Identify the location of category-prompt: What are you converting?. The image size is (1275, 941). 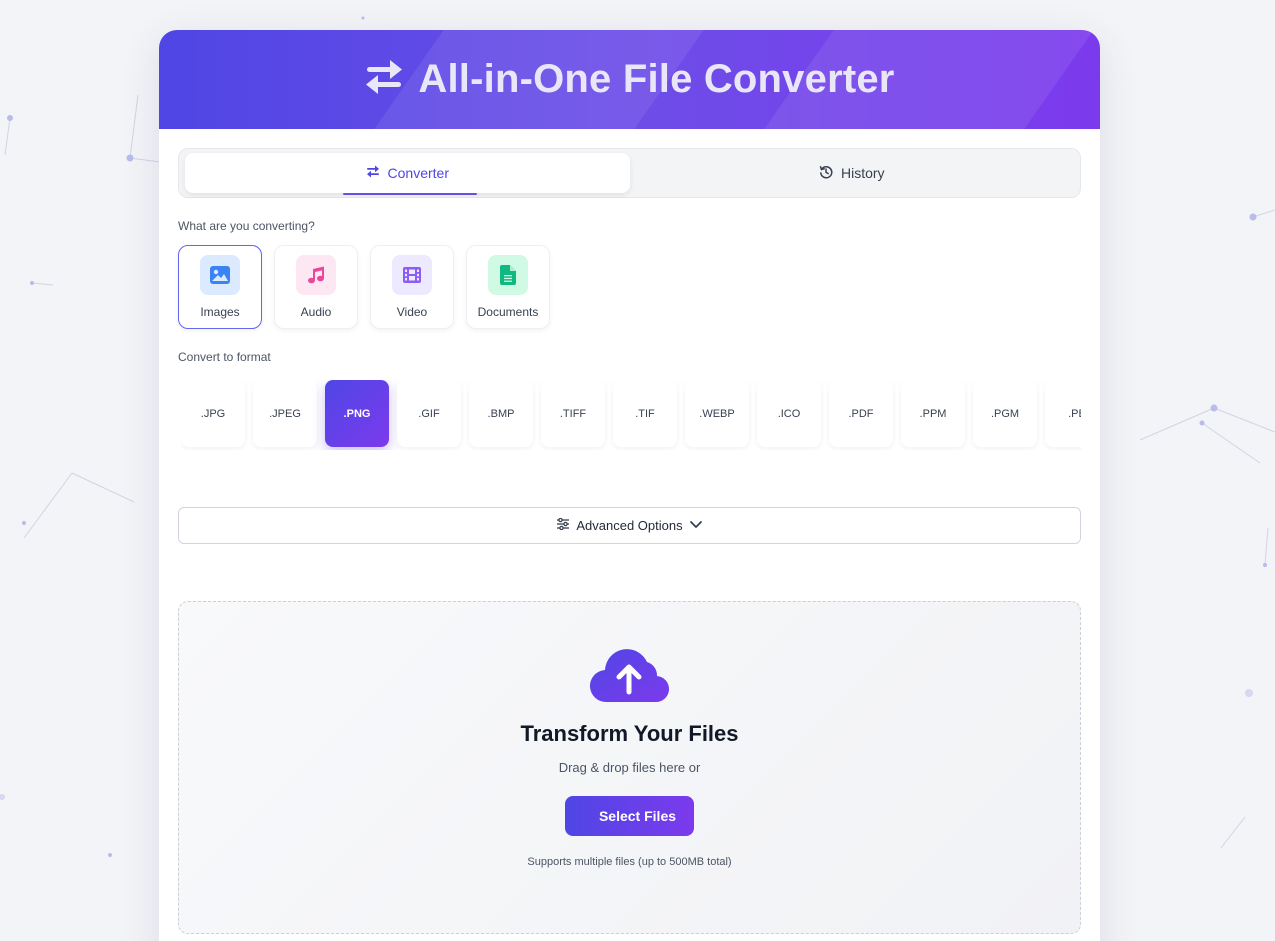
(246, 226).